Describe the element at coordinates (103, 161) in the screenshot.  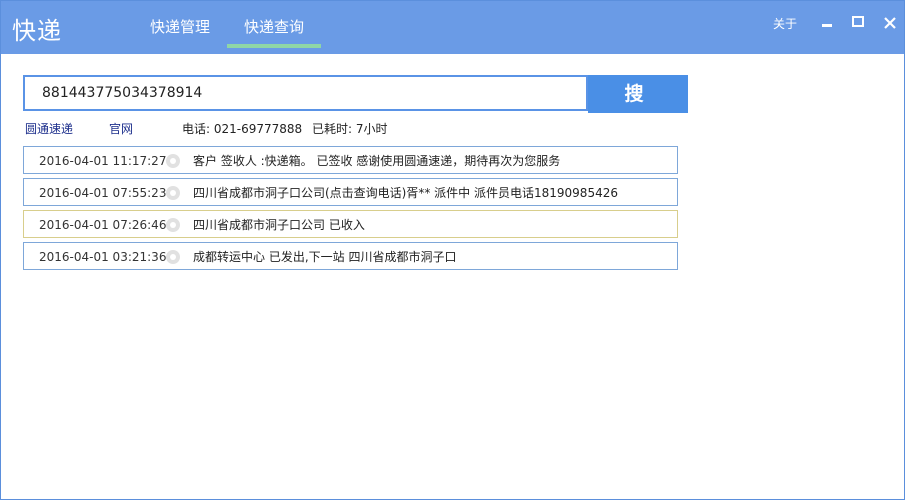
I see `tracking-time: 2016-04-01 11:17:27` at that location.